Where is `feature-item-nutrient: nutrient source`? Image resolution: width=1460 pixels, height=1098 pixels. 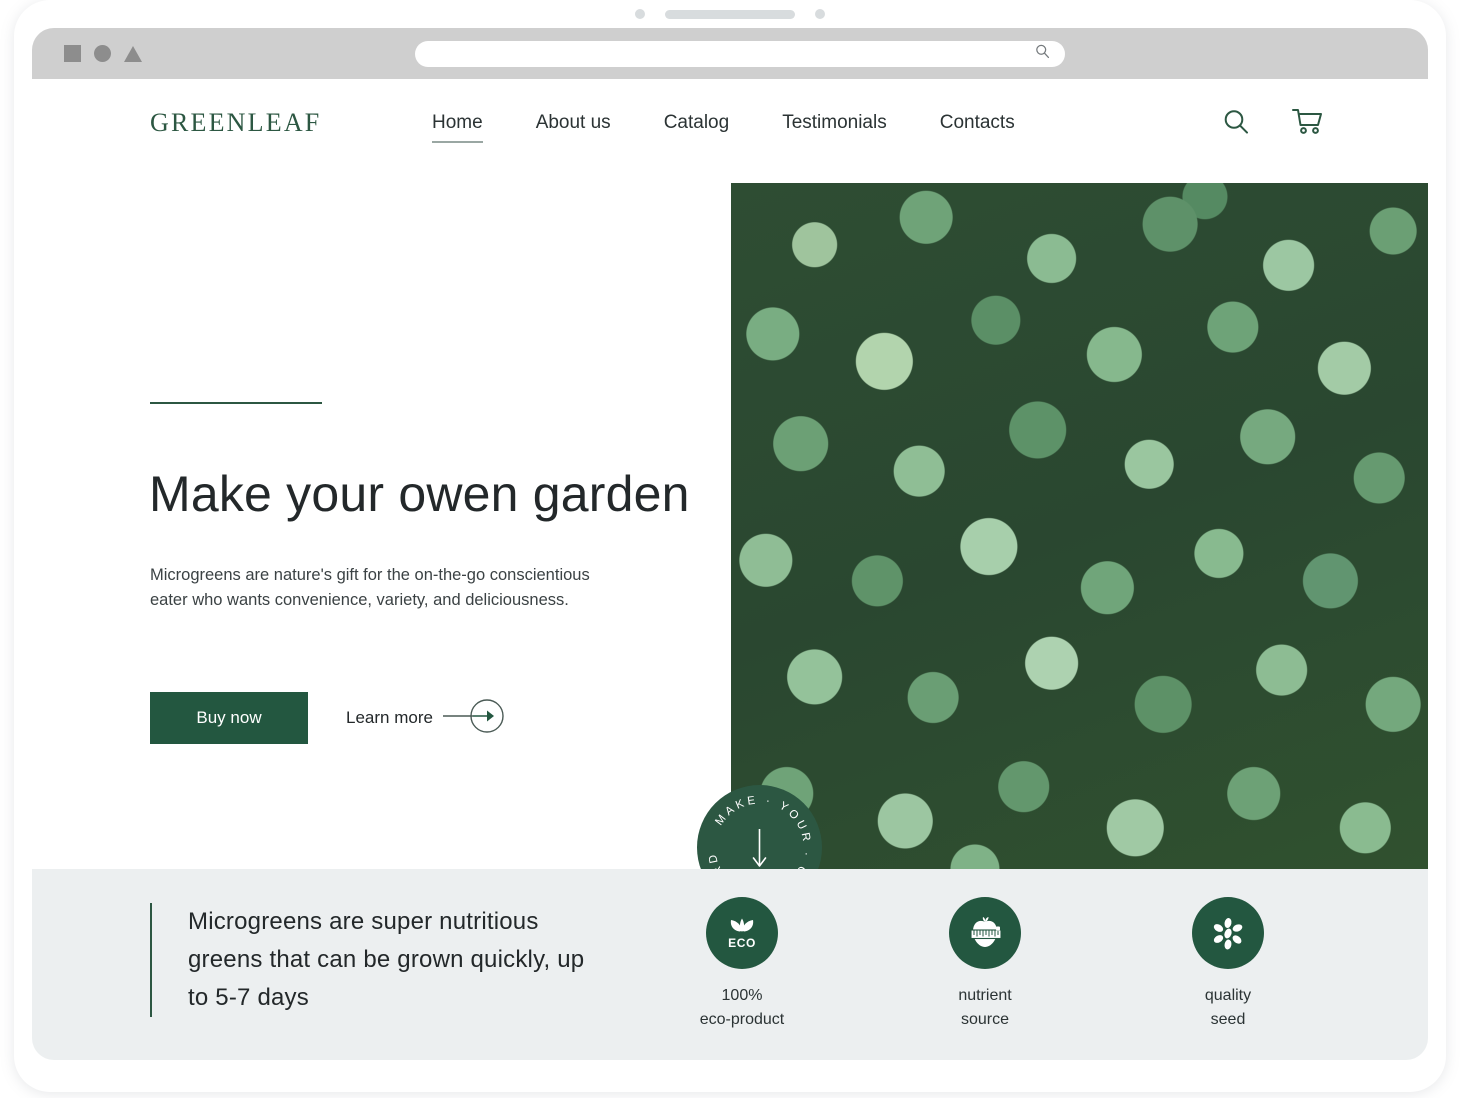 feature-item-nutrient: nutrient source is located at coordinates (985, 964).